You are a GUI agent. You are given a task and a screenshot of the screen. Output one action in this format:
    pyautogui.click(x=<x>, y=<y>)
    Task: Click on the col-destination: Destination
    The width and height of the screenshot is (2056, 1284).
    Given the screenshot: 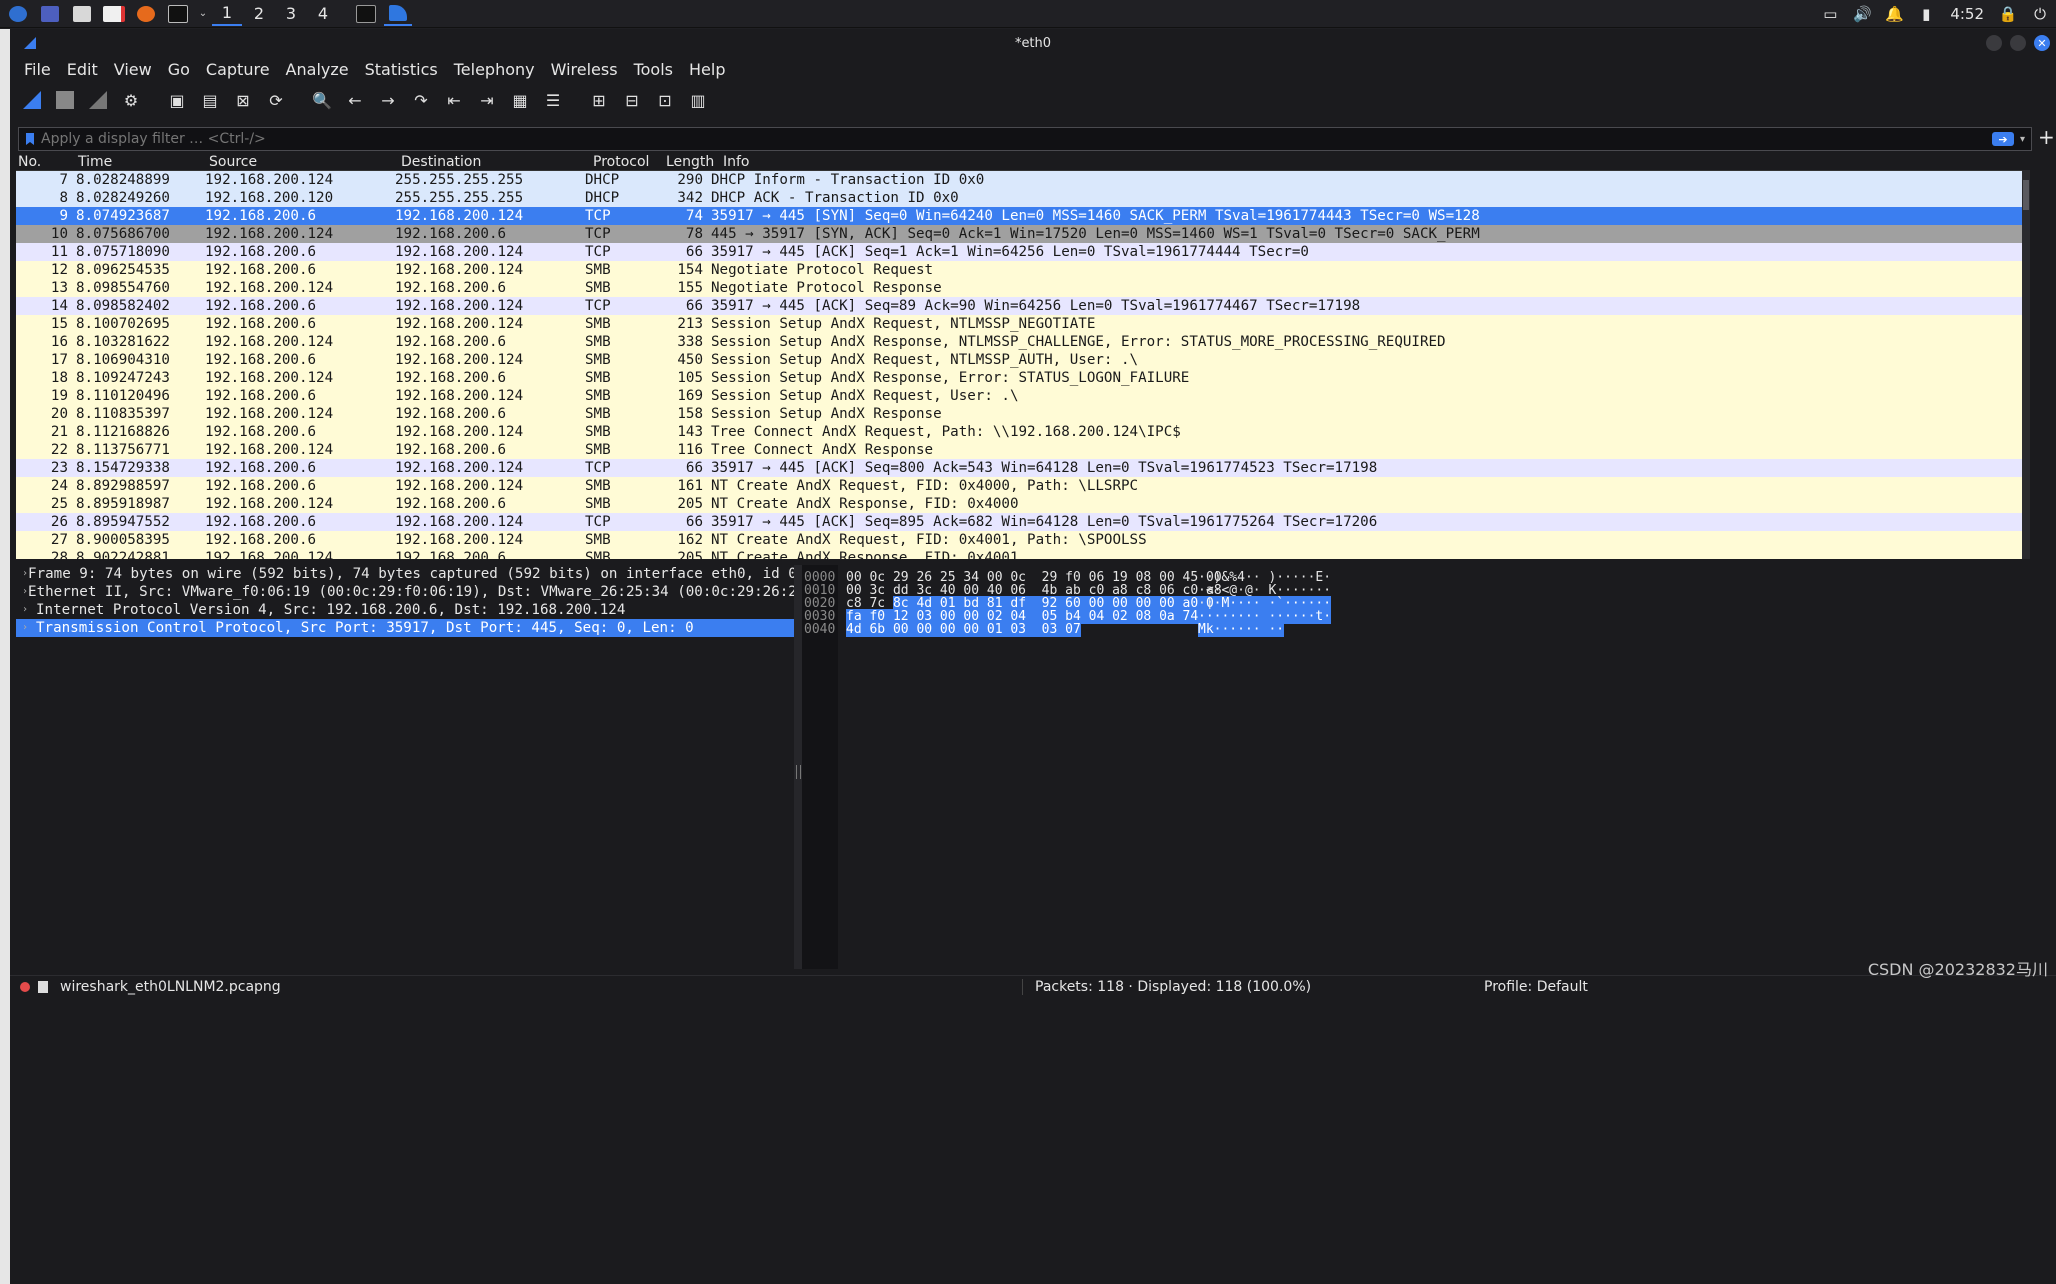 What is the action you would take?
    pyautogui.click(x=495, y=162)
    